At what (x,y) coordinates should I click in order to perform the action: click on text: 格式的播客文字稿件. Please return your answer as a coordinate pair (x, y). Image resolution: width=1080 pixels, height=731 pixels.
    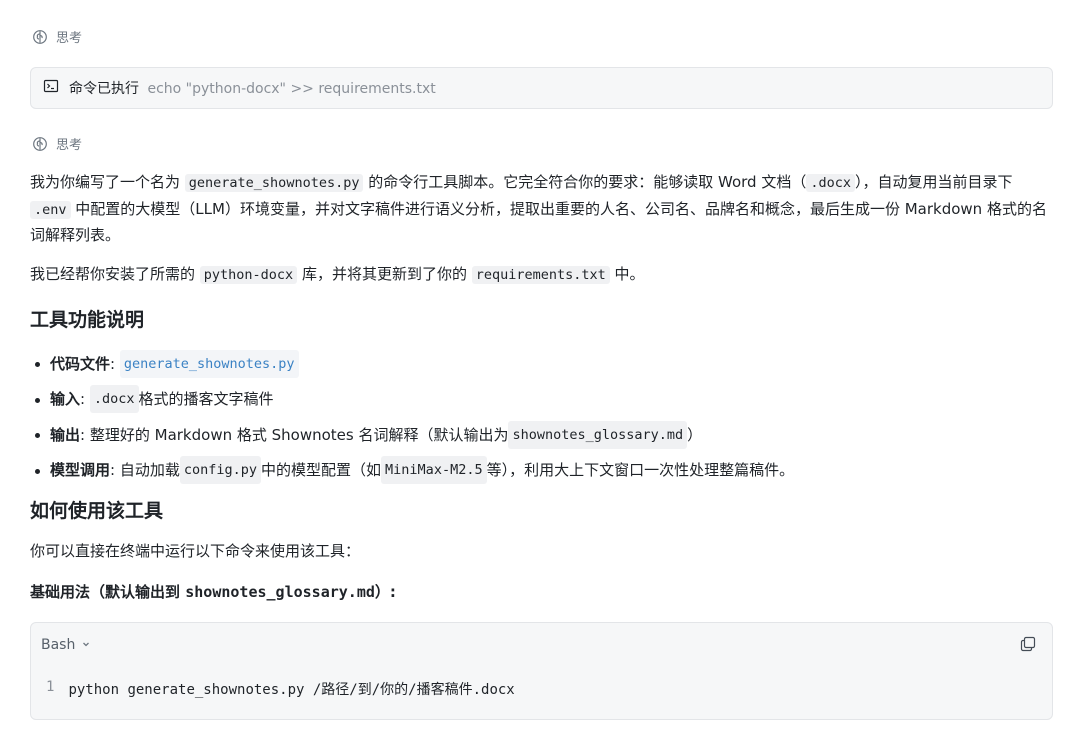
    Looking at the image, I should click on (206, 399).